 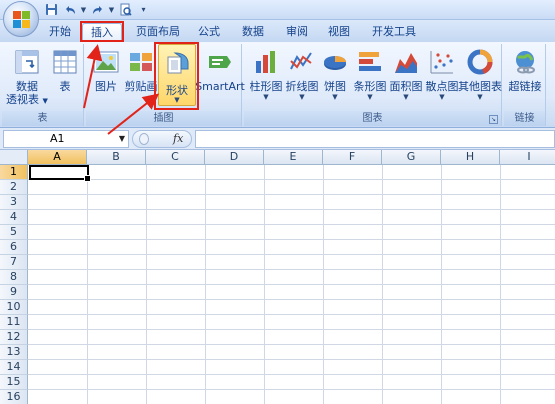 I want to click on other-charts-button: 其他图表 ▼, so click(x=480, y=74).